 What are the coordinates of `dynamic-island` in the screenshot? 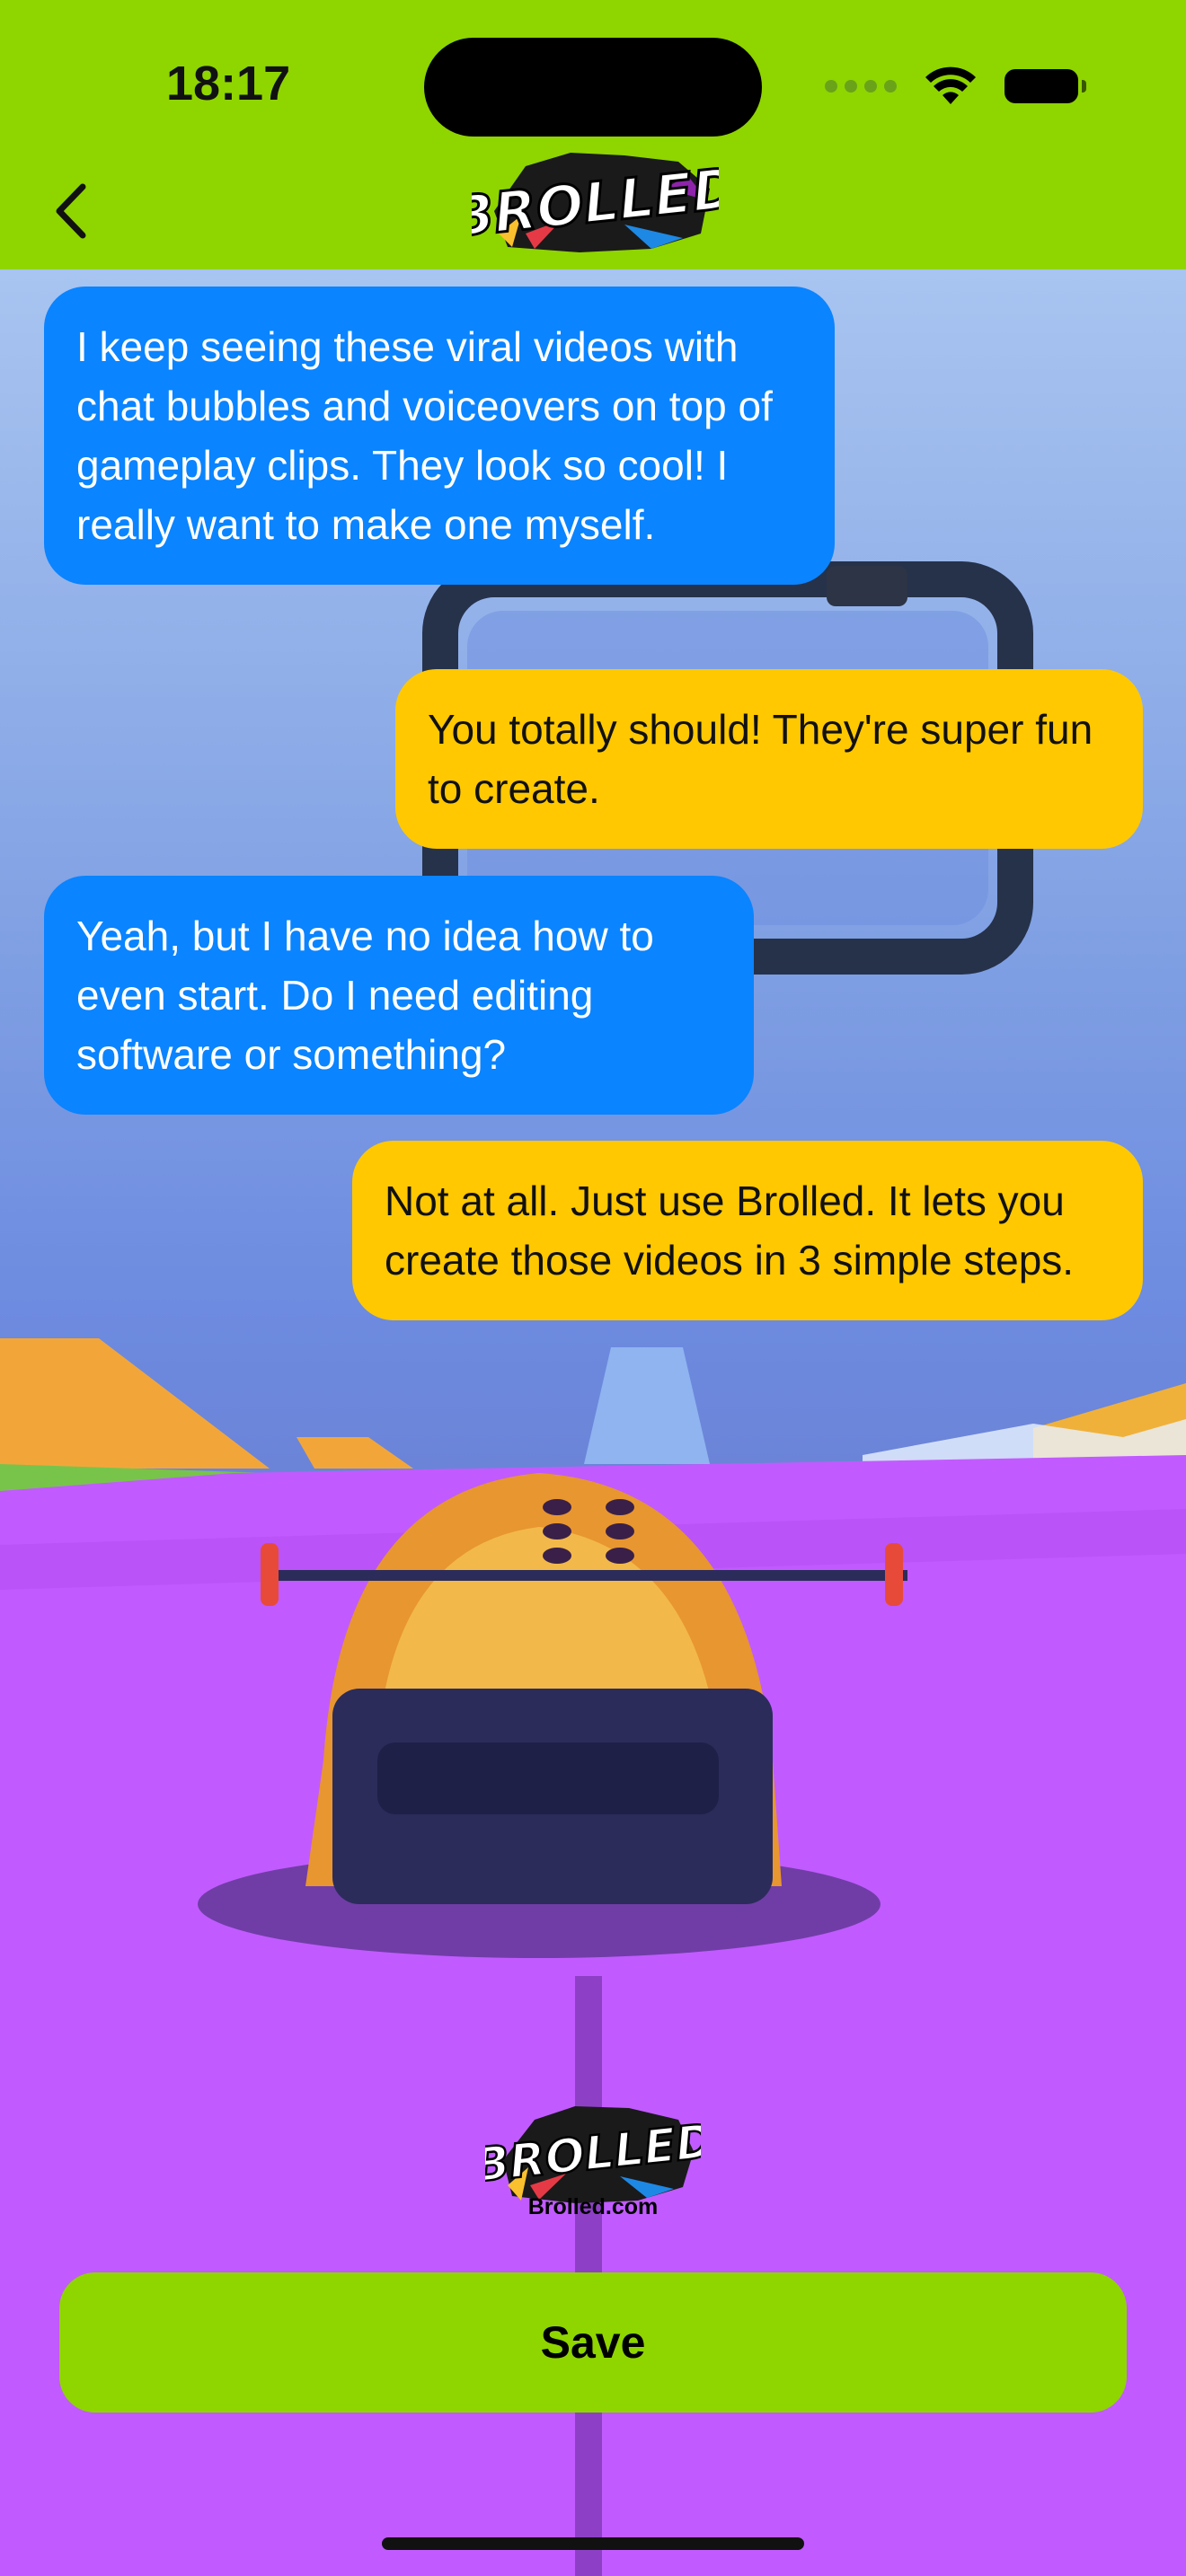 It's located at (593, 87).